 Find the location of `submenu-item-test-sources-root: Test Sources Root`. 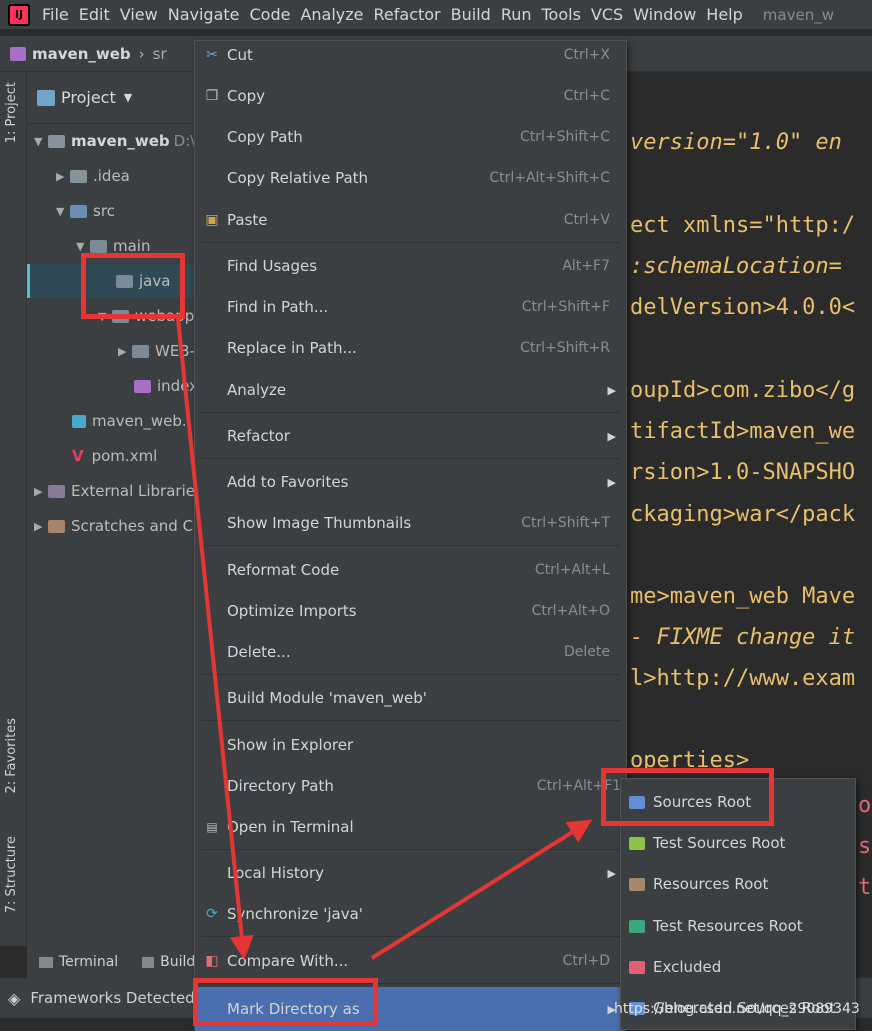

submenu-item-test-sources-root: Test Sources Root is located at coordinates (738, 843).